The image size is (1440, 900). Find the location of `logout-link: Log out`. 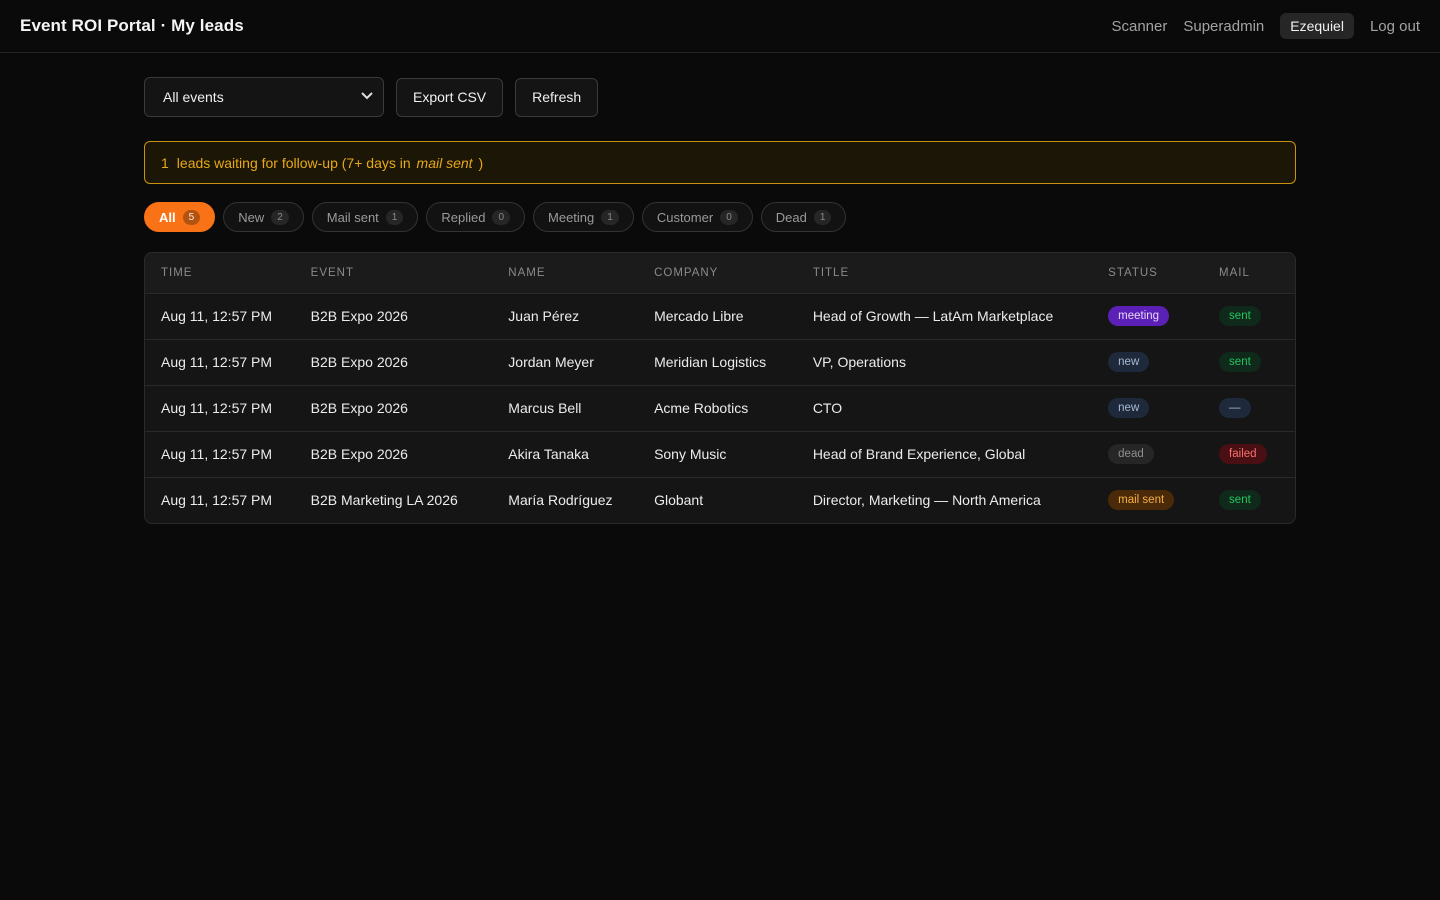

logout-link: Log out is located at coordinates (1395, 26).